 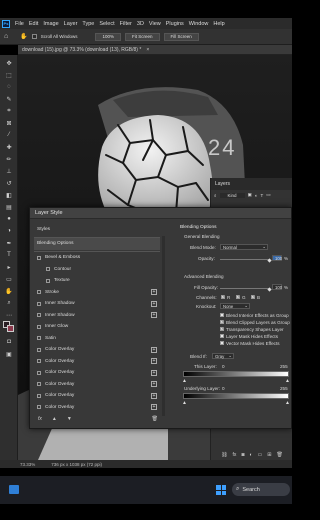 What do you see at coordinates (97, 244) in the screenshot?
I see `style-item: Blending Options` at bounding box center [97, 244].